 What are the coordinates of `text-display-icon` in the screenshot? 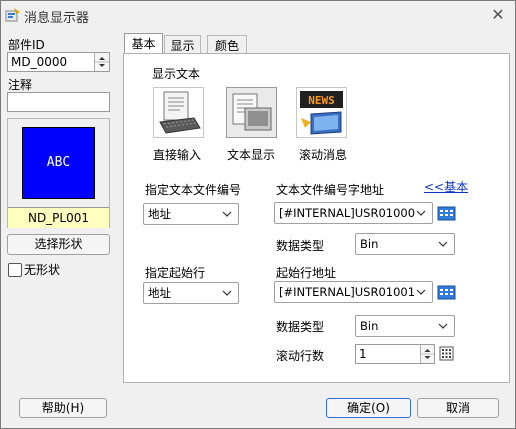 It's located at (252, 112).